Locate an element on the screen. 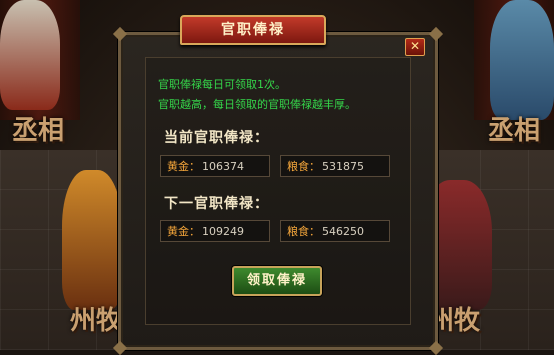  banner-right-text: 丞相 is located at coordinates (514, 131).